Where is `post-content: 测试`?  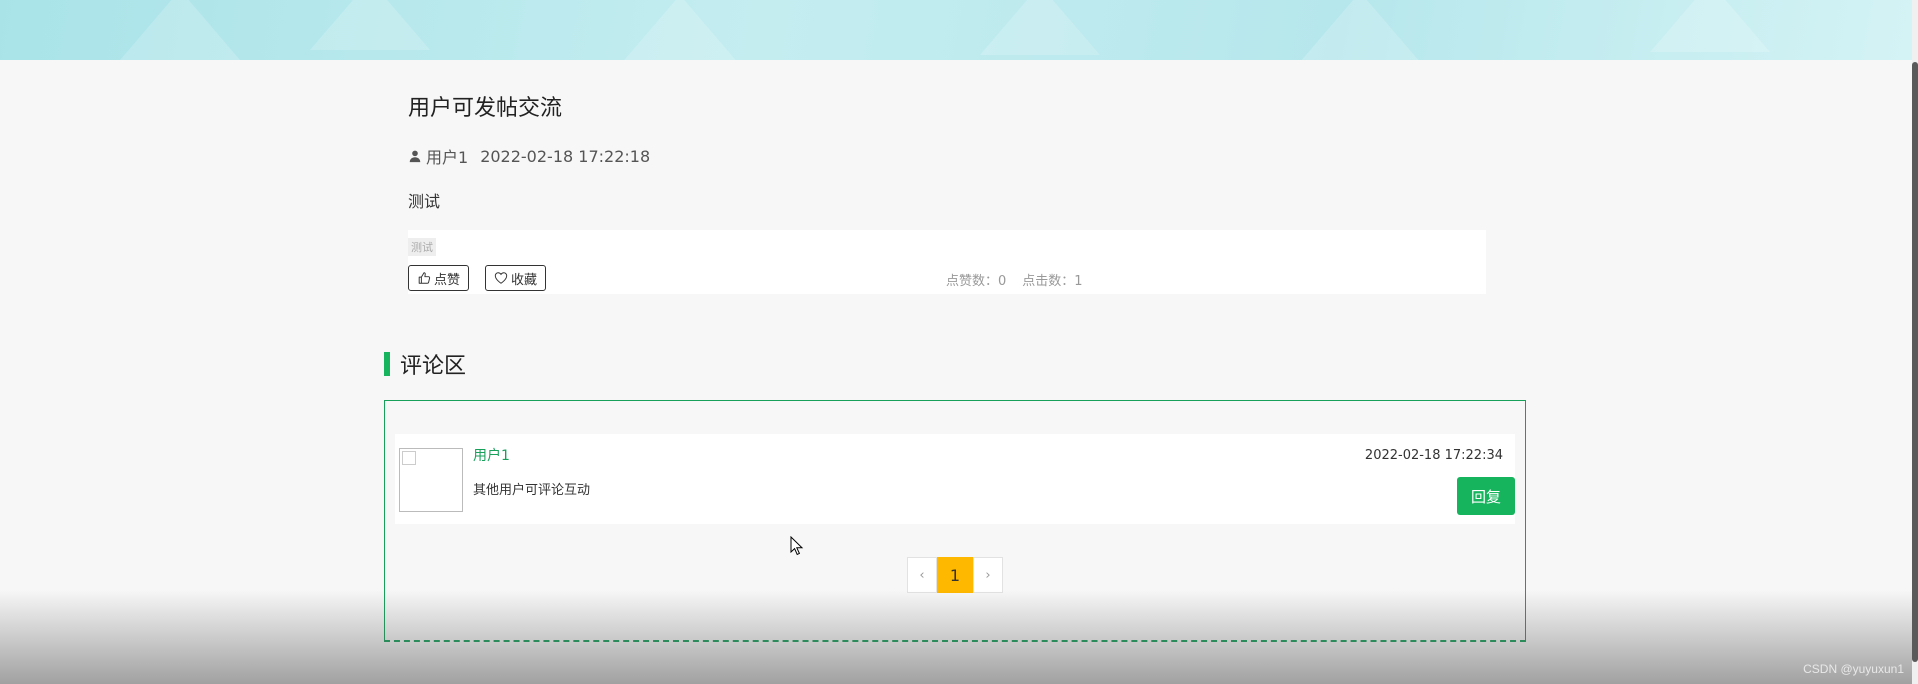 post-content: 测试 is located at coordinates (424, 201).